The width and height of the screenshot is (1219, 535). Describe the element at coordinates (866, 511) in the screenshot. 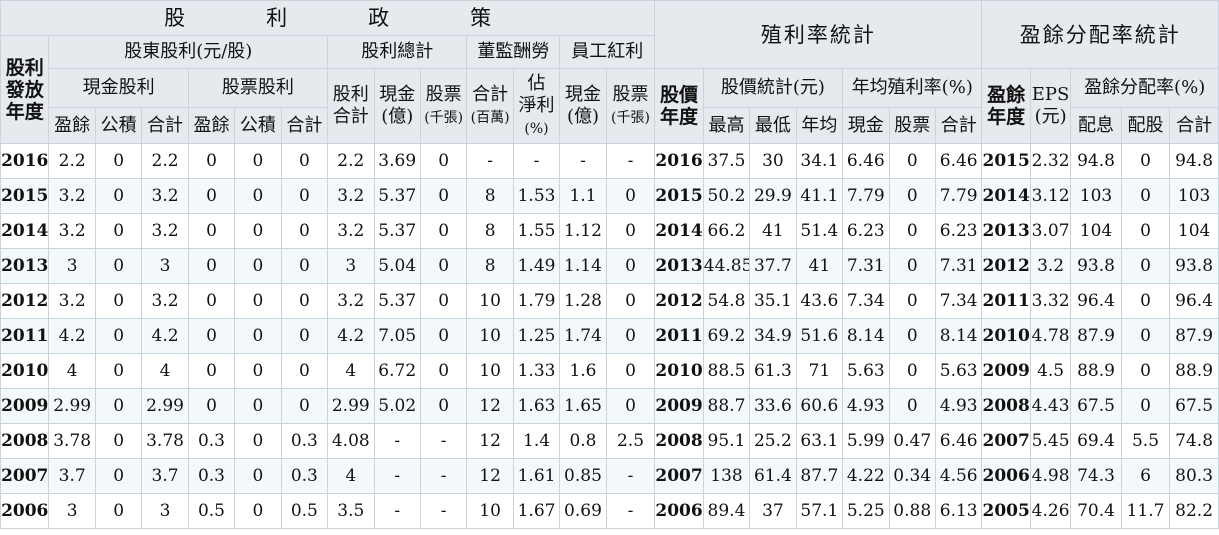

I see `table-cell: 5.25` at that location.